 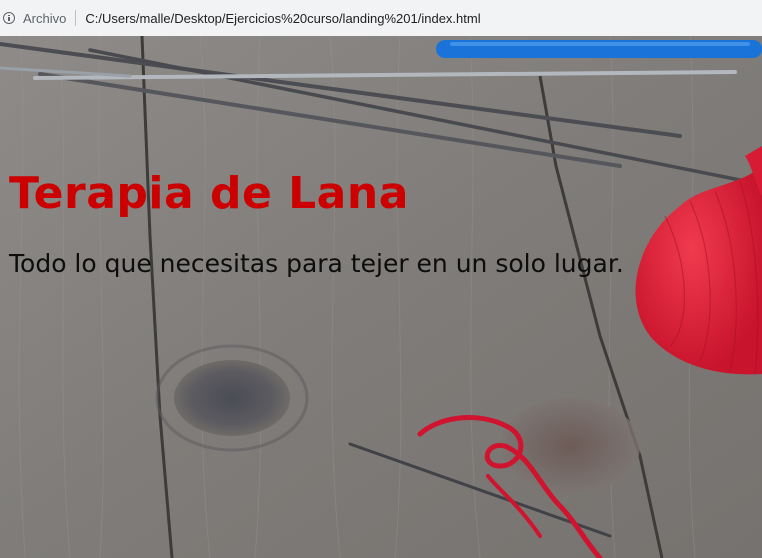 What do you see at coordinates (45, 18) in the screenshot?
I see `security-label: Archivo` at bounding box center [45, 18].